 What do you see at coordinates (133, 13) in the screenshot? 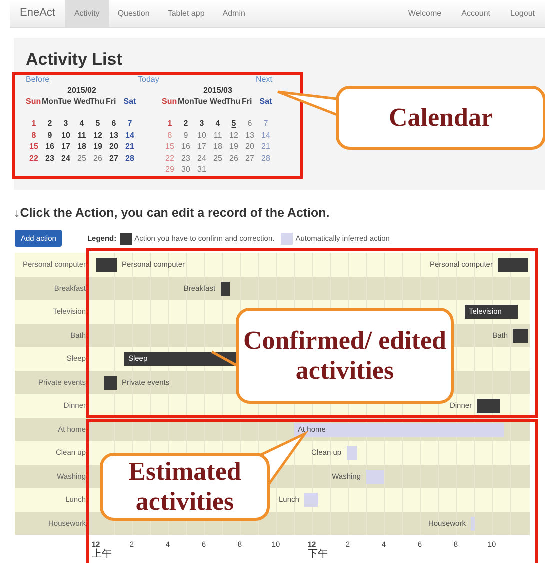
I see `nav-tab: Question` at bounding box center [133, 13].